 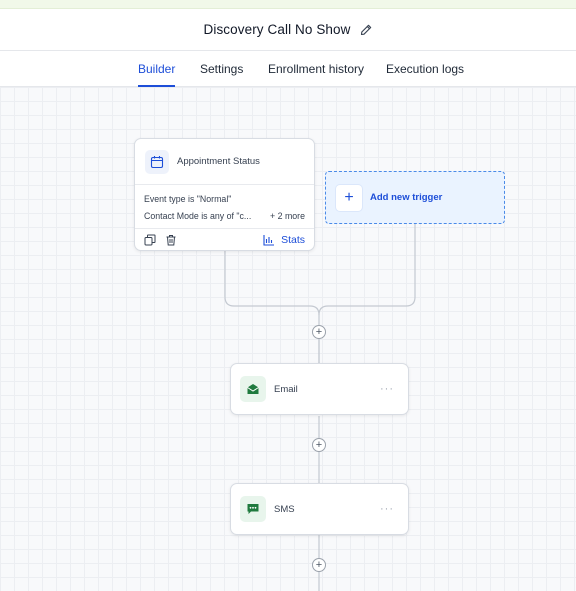 I want to click on action-card-email: Email ···, so click(x=319, y=389).